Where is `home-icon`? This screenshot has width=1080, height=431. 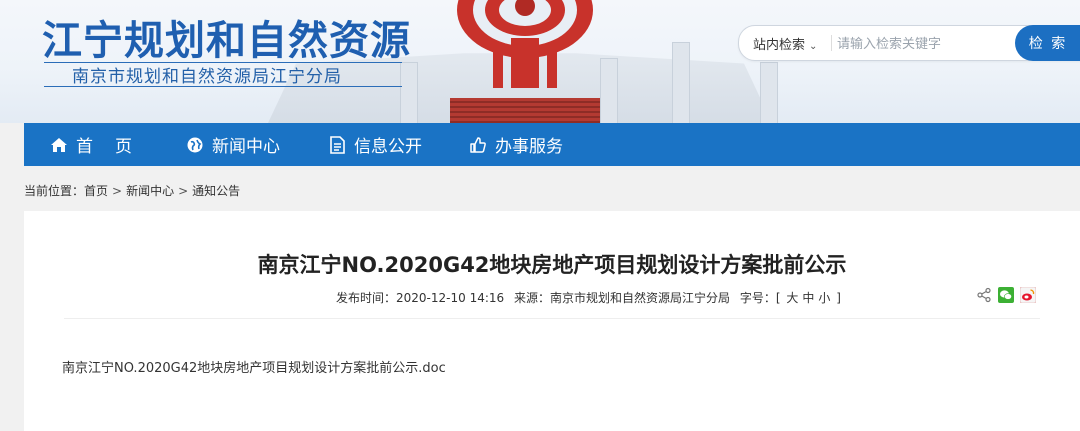
home-icon is located at coordinates (59, 145).